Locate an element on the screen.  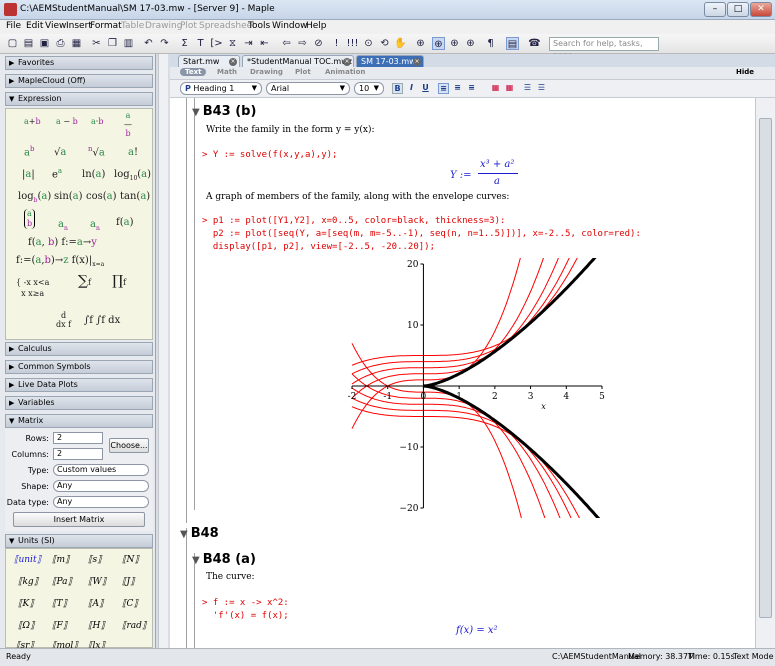
mode-math: Math is located at coordinates (227, 72).